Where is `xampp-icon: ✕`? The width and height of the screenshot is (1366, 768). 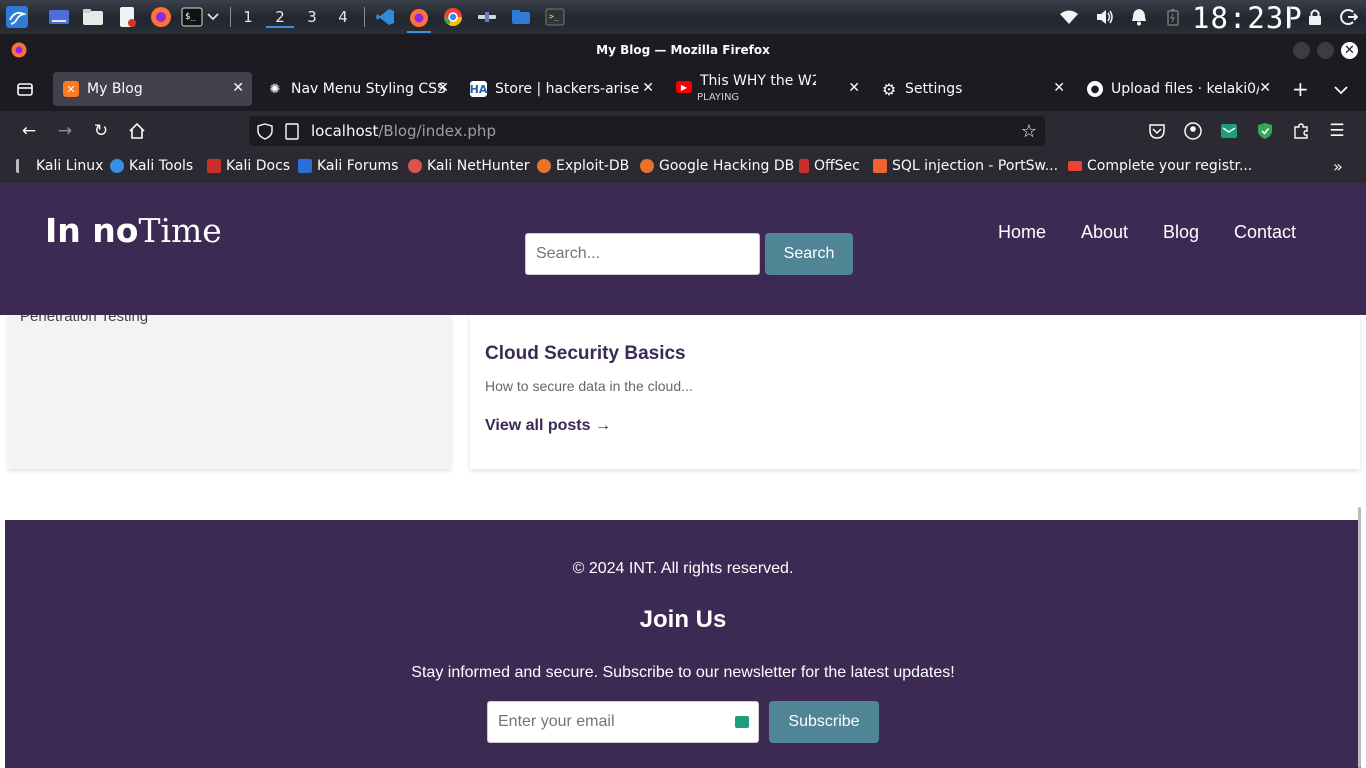 xampp-icon: ✕ is located at coordinates (71, 89).